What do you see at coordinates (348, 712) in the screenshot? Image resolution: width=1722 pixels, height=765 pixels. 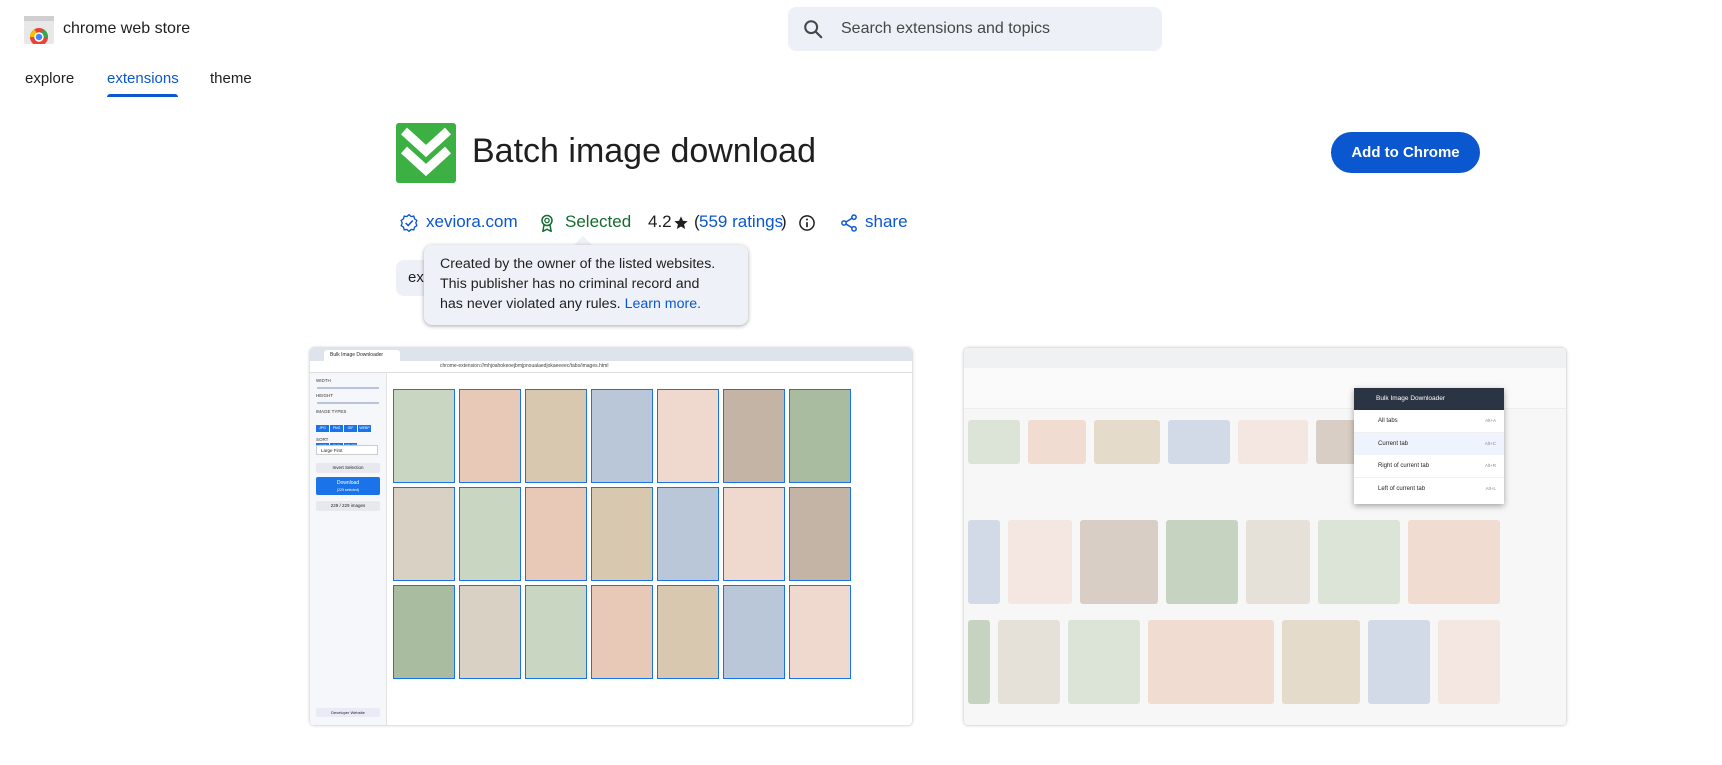 I see `developer-website-link: Developer Website` at bounding box center [348, 712].